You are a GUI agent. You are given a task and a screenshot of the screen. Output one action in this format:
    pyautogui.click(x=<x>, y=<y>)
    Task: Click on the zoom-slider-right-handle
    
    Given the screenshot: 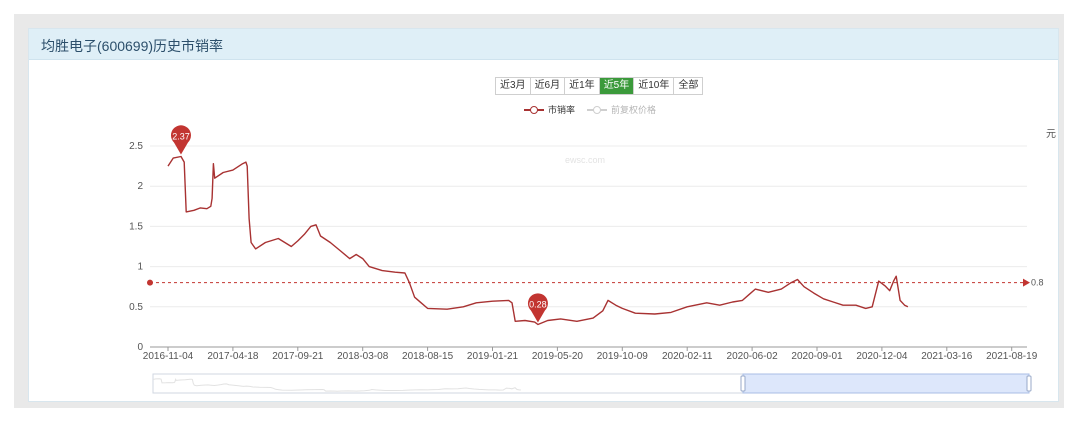 What is the action you would take?
    pyautogui.click(x=1029, y=383)
    